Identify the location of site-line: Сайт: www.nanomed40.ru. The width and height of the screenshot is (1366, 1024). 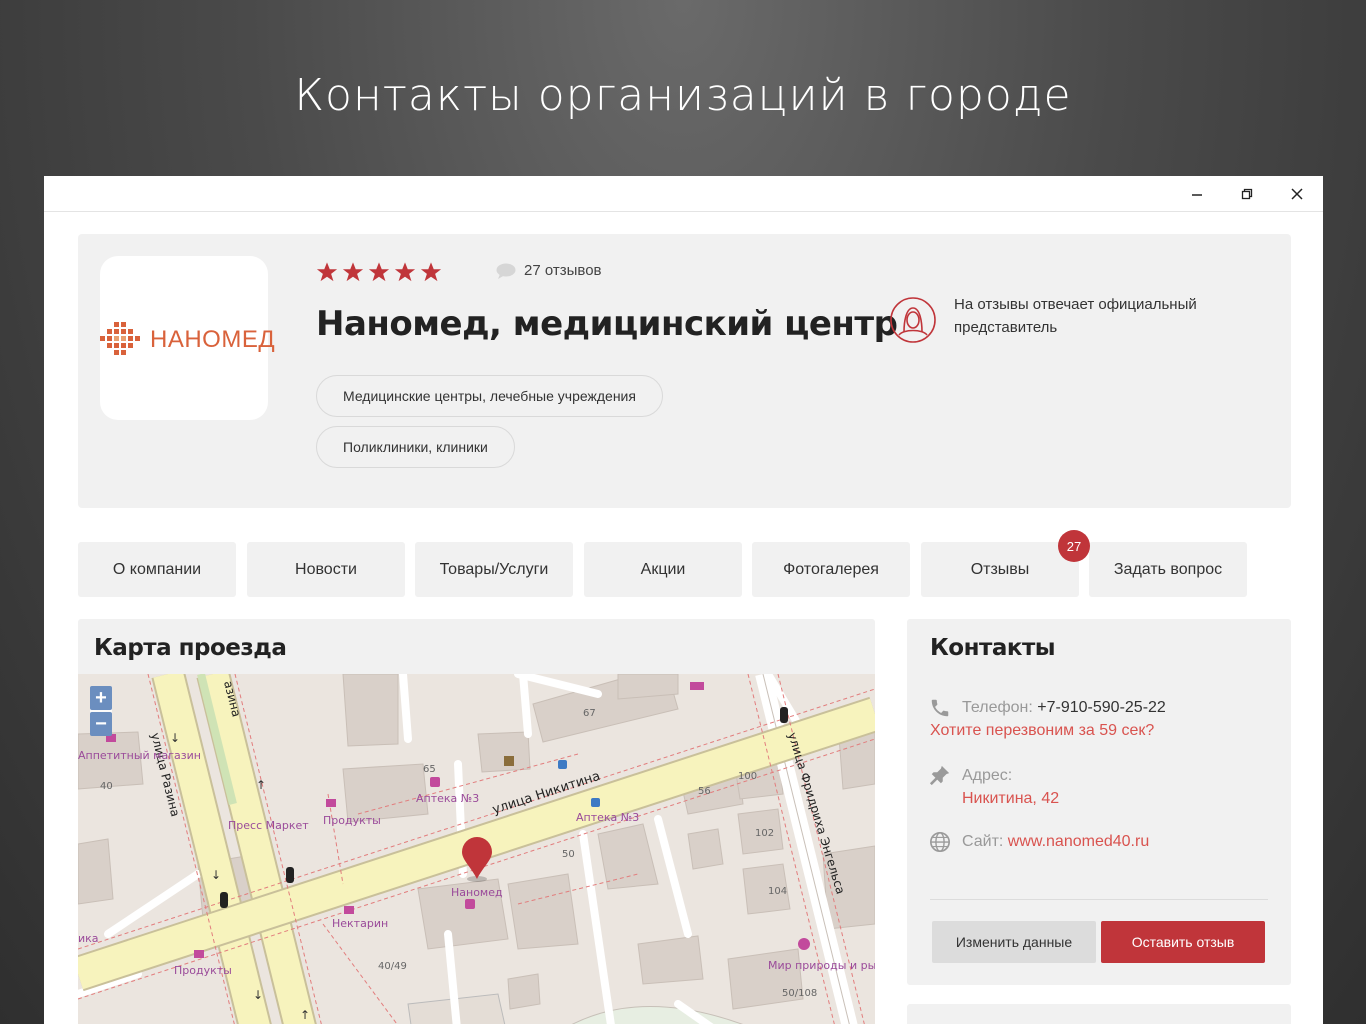
(1055, 842).